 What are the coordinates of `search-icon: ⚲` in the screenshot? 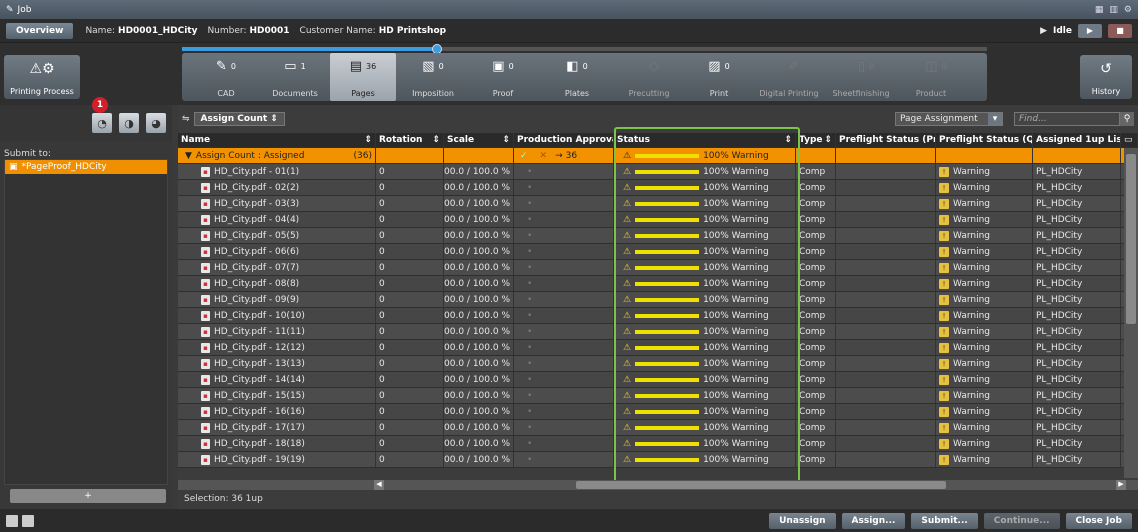 It's located at (1127, 119).